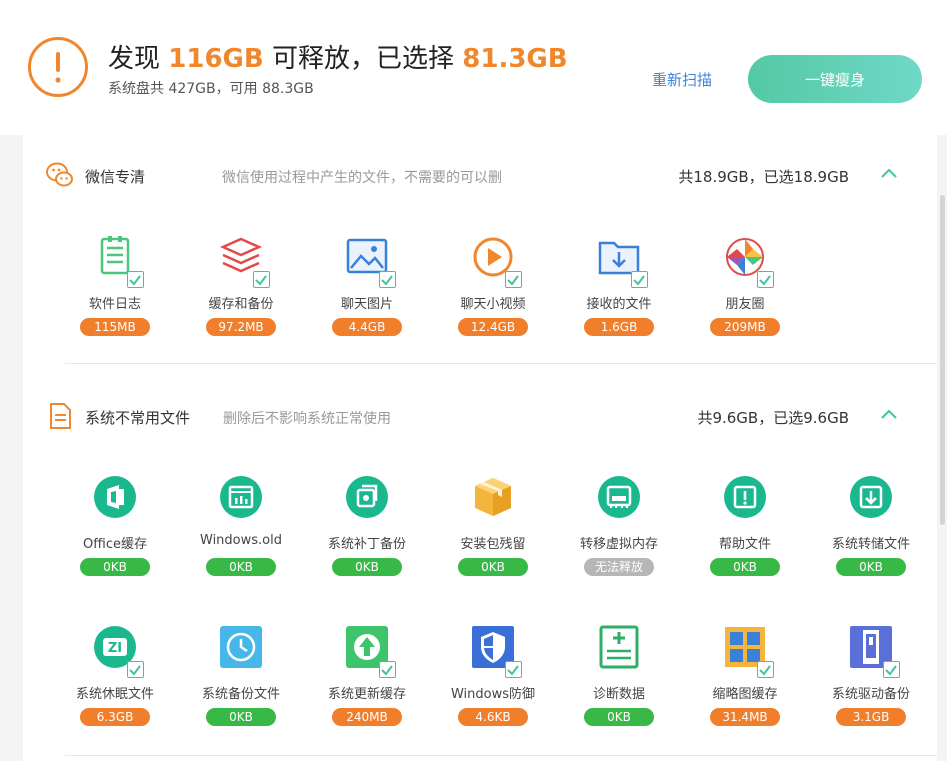 The image size is (947, 761). What do you see at coordinates (619, 497) in the screenshot?
I see `memory-icon` at bounding box center [619, 497].